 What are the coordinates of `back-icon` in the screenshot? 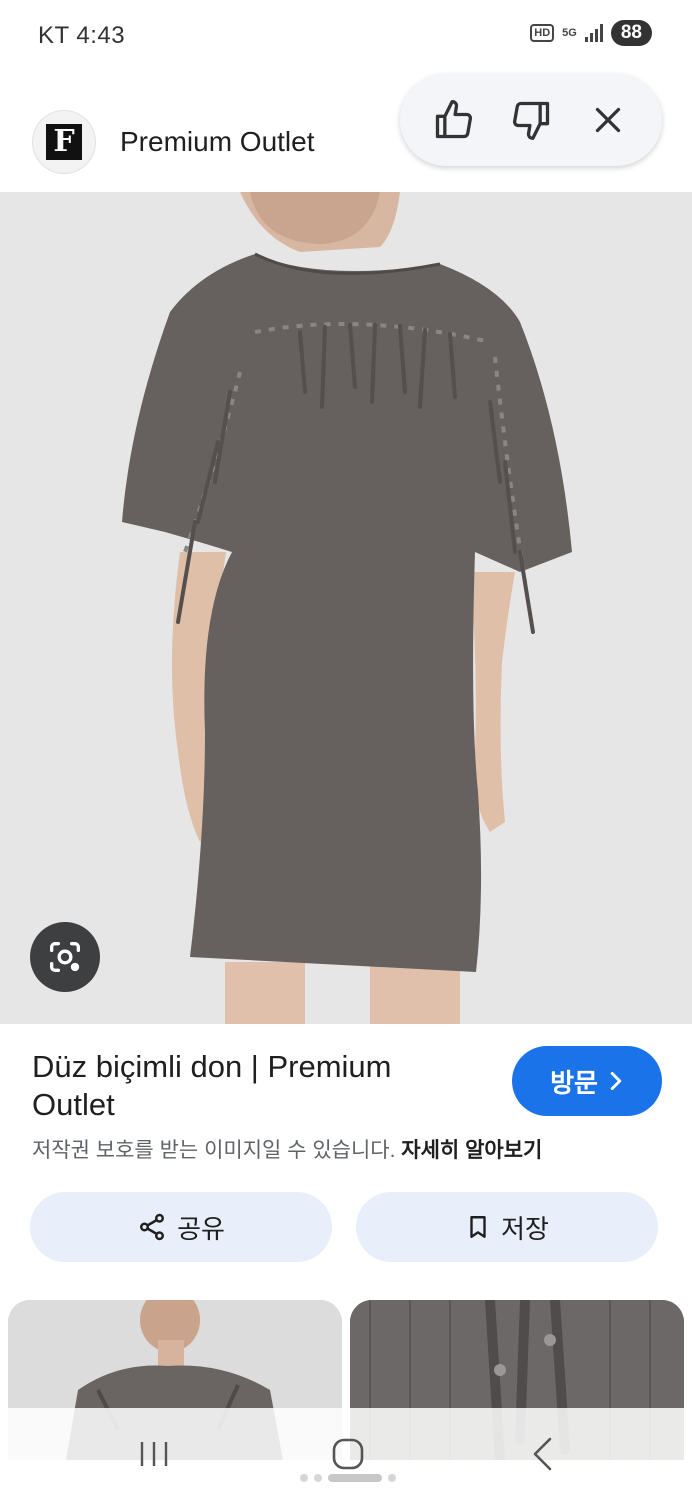 It's located at (542, 1454).